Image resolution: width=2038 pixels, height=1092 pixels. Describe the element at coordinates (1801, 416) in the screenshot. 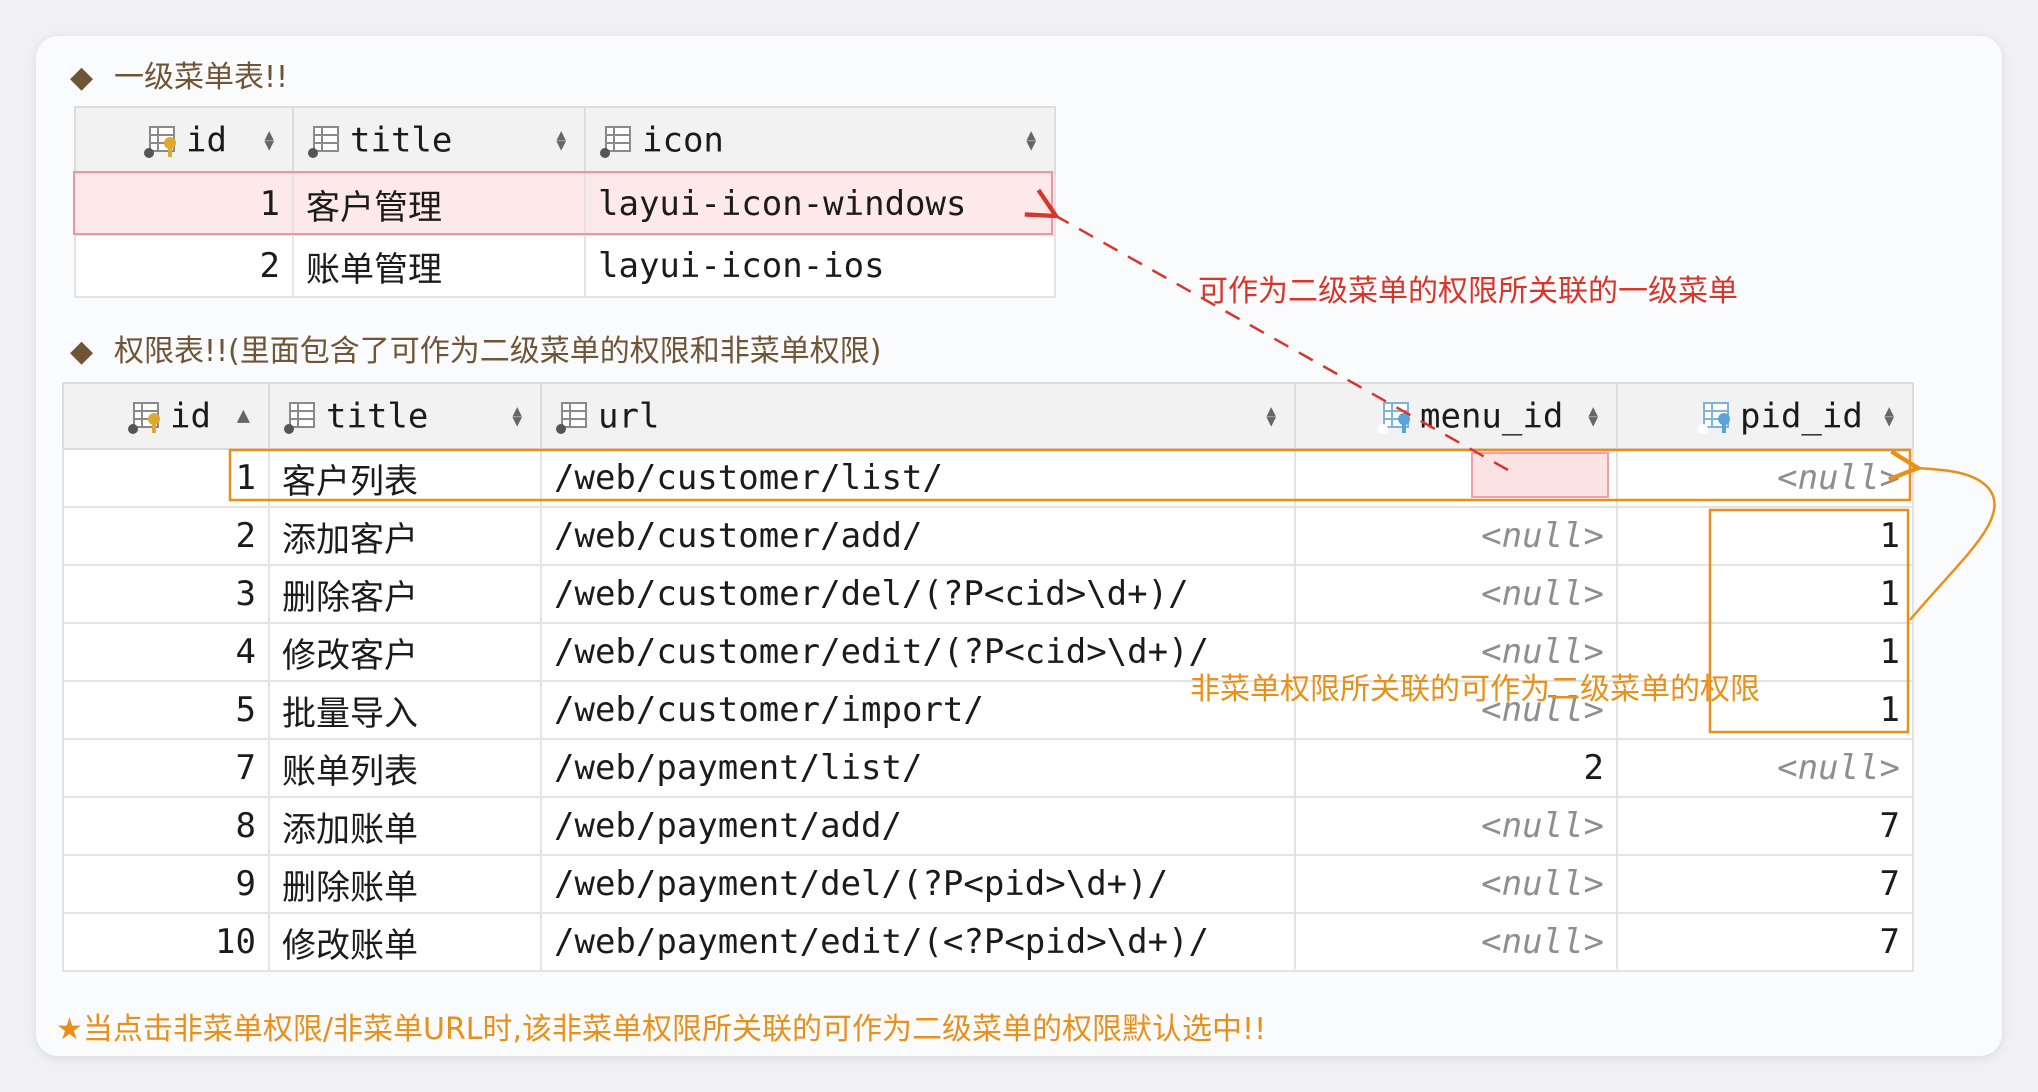

I see `perm-col-pid-id-label: pid_id` at that location.